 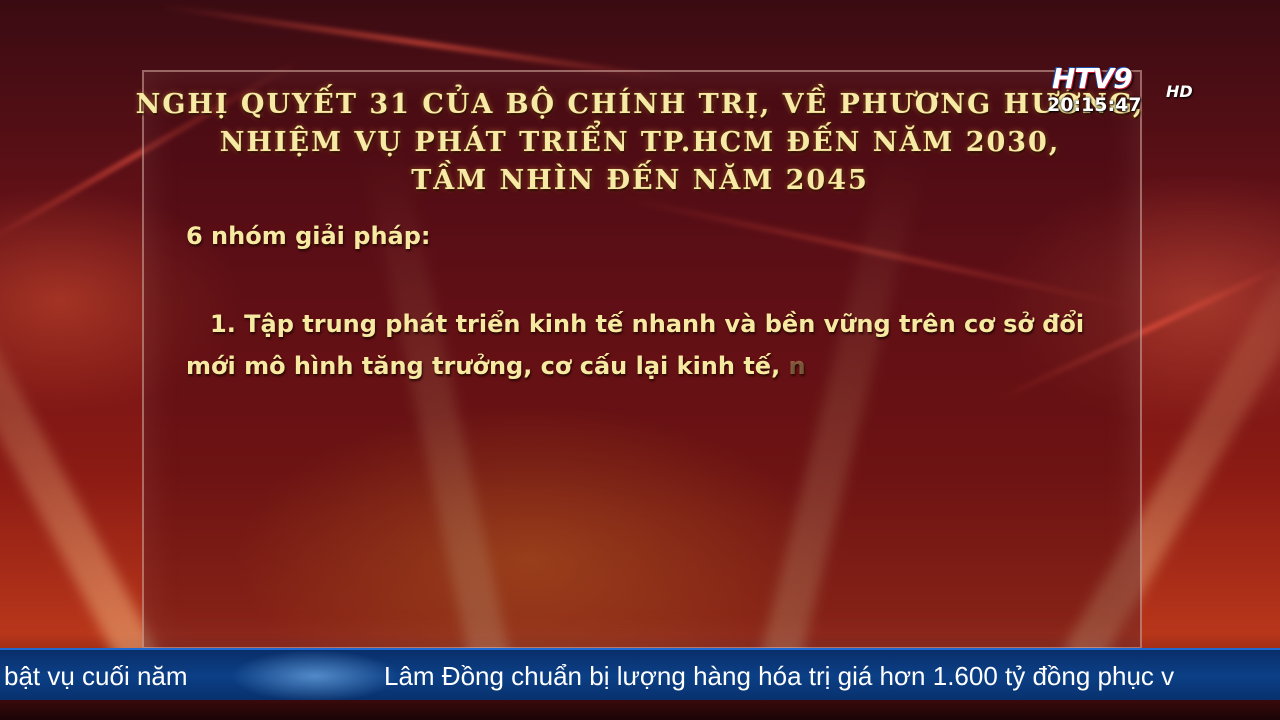 What do you see at coordinates (79, 430) in the screenshot?
I see `light-ray` at bounding box center [79, 430].